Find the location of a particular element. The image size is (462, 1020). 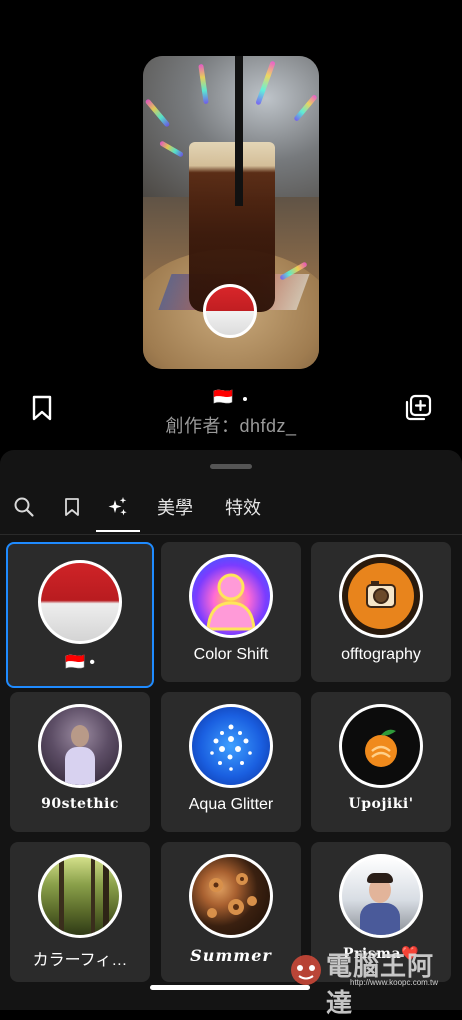

tab-search is located at coordinates (24, 507).